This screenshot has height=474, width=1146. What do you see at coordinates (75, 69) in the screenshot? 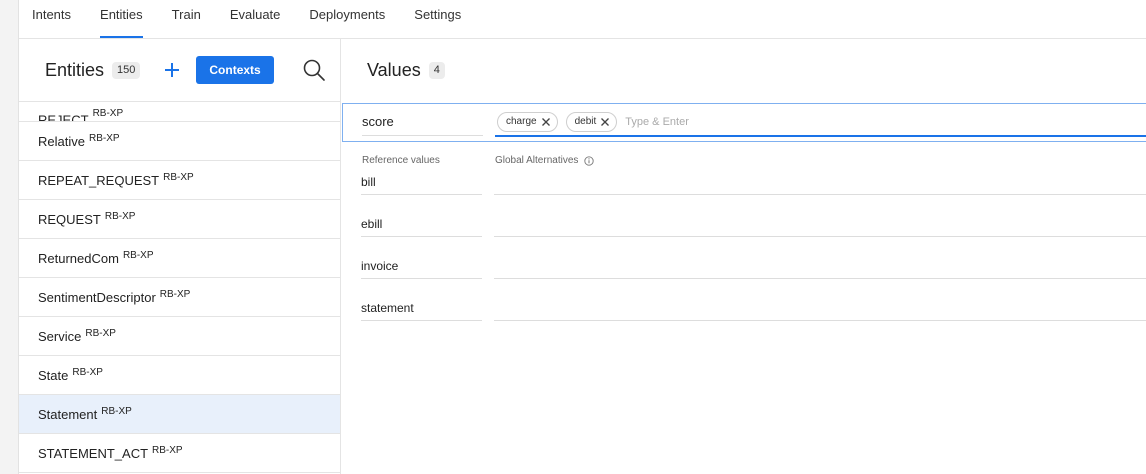
I see `entities-title: Entities` at bounding box center [75, 69].